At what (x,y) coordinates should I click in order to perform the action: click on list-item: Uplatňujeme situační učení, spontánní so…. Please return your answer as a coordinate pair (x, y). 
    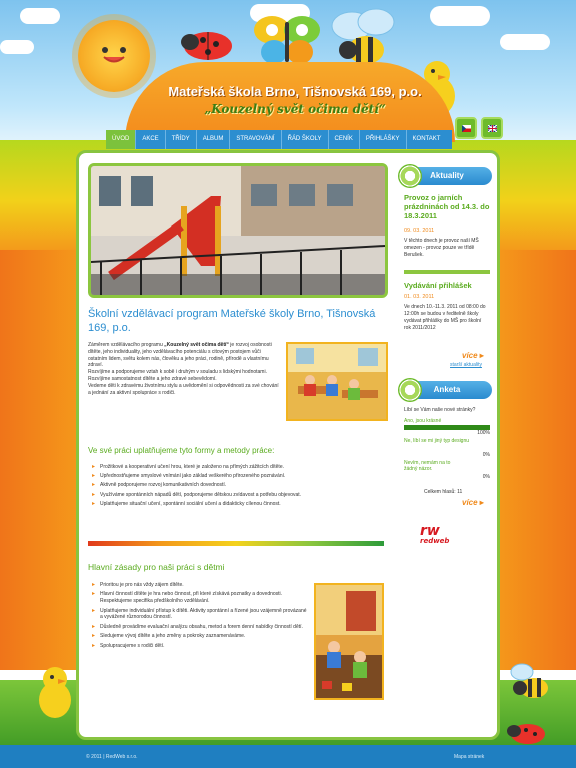
    Looking at the image, I should click on (196, 504).